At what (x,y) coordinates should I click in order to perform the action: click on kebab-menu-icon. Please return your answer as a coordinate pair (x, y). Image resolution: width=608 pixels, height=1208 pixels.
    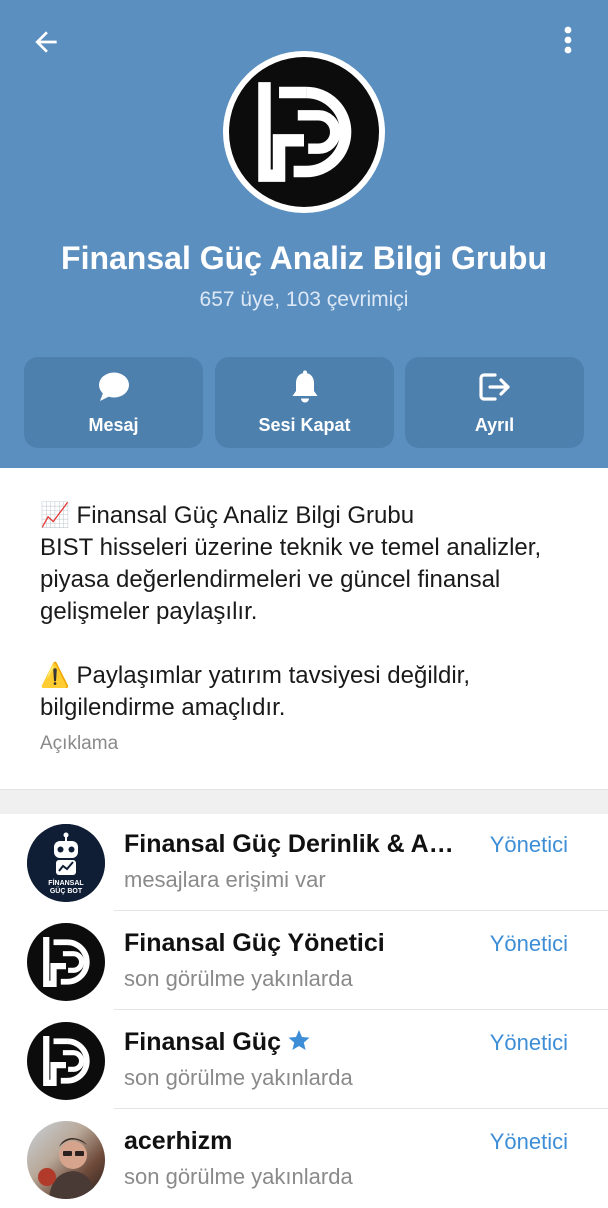
    Looking at the image, I should click on (568, 40).